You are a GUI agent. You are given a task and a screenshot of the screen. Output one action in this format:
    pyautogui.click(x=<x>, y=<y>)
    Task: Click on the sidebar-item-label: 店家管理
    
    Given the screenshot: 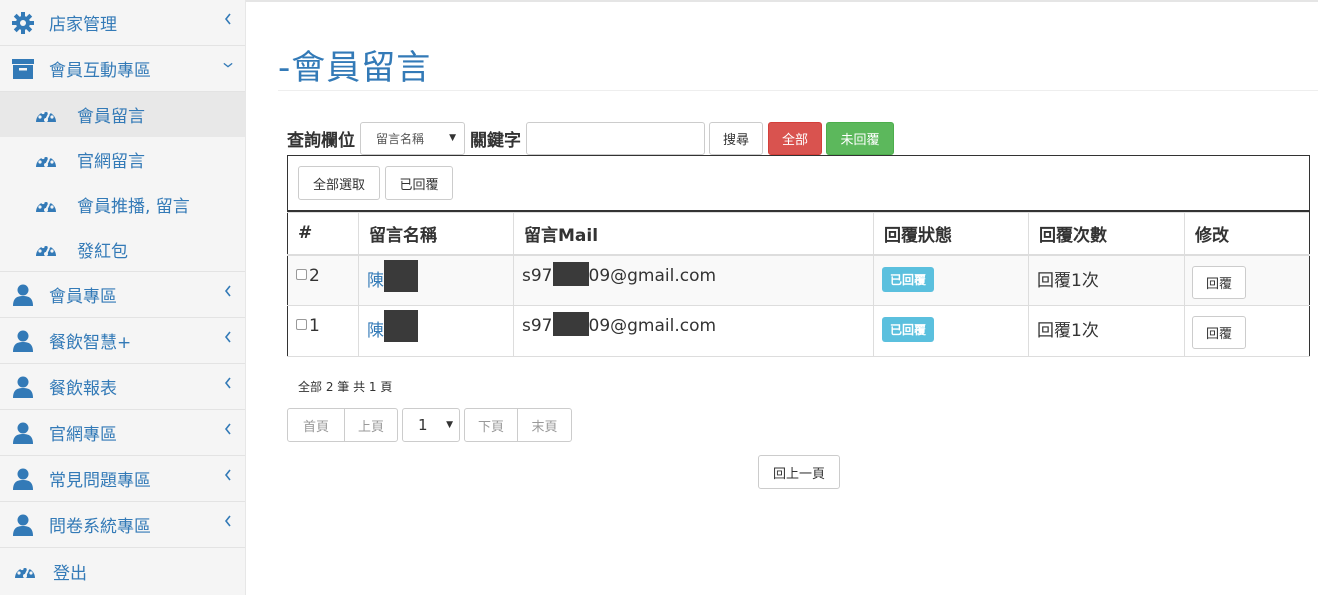 What is the action you would take?
    pyautogui.click(x=83, y=25)
    